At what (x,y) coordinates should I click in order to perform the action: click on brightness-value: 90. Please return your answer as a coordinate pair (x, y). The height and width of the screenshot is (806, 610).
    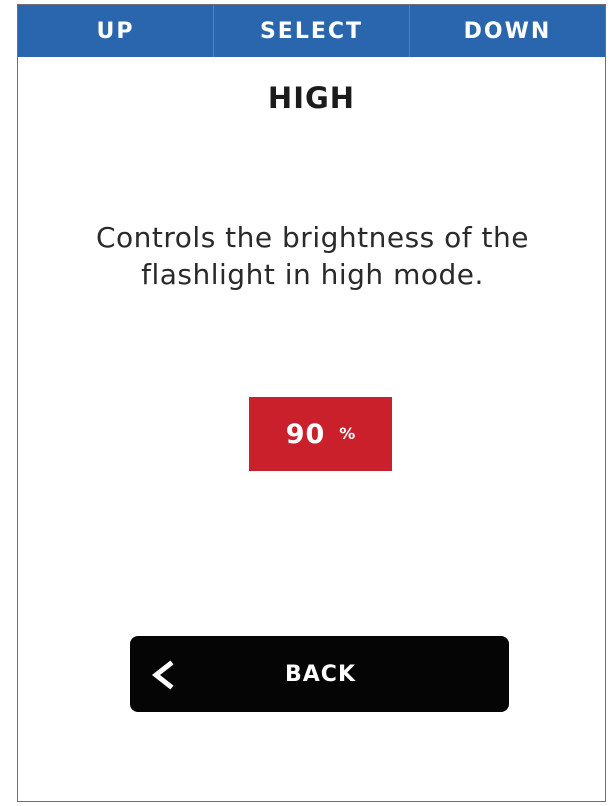
    Looking at the image, I should click on (305, 434).